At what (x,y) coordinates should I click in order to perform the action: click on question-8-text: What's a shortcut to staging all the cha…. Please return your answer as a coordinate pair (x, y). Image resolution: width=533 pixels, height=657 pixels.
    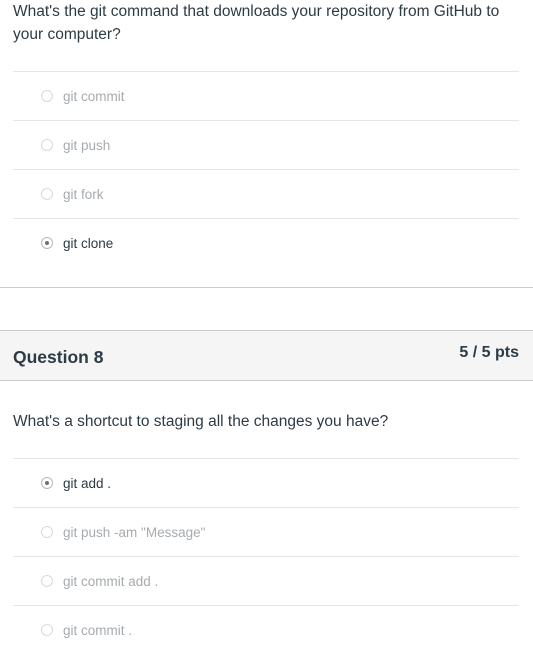
    Looking at the image, I should click on (201, 421).